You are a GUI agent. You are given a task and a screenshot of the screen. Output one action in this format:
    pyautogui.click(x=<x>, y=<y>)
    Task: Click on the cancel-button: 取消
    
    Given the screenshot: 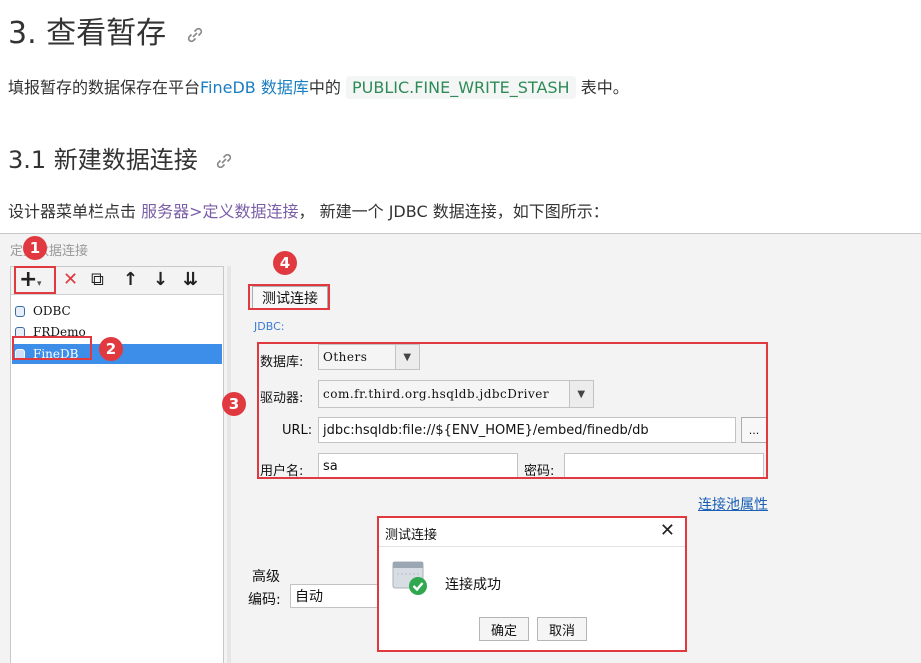 What is the action you would take?
    pyautogui.click(x=562, y=629)
    